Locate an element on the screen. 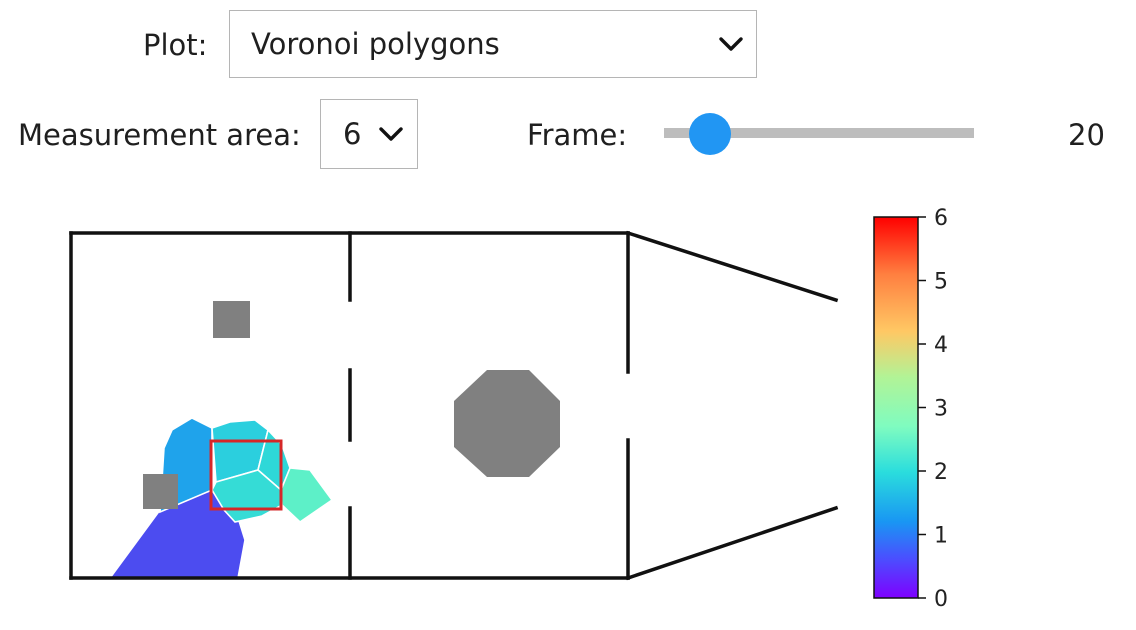  colorbar-tick-label: 0 is located at coordinates (941, 599).